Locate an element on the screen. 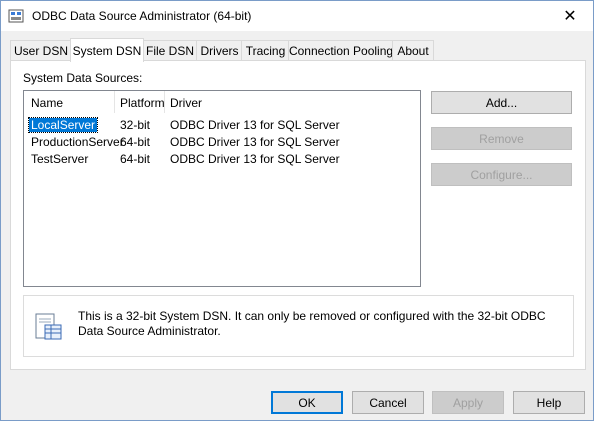 The height and width of the screenshot is (421, 594). apply-button: Apply is located at coordinates (468, 402).